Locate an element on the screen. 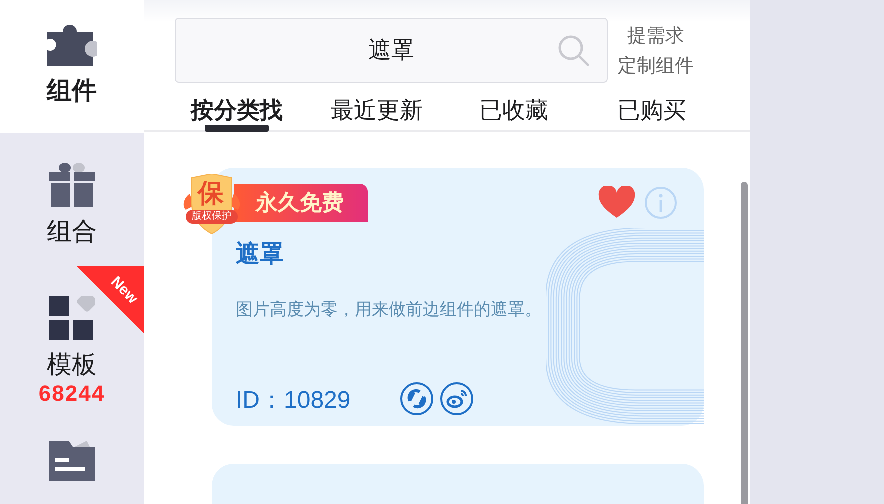 This screenshot has width=884, height=504. shield-character: 保 is located at coordinates (211, 194).